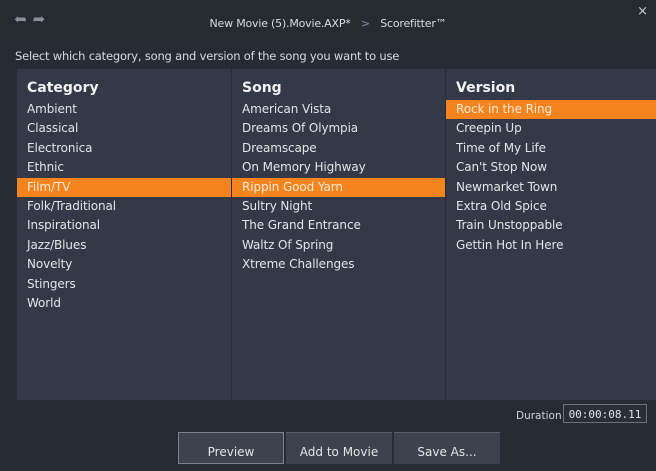 This screenshot has height=471, width=656. Describe the element at coordinates (551, 225) in the screenshot. I see `version-item: Train Unstoppable` at that location.